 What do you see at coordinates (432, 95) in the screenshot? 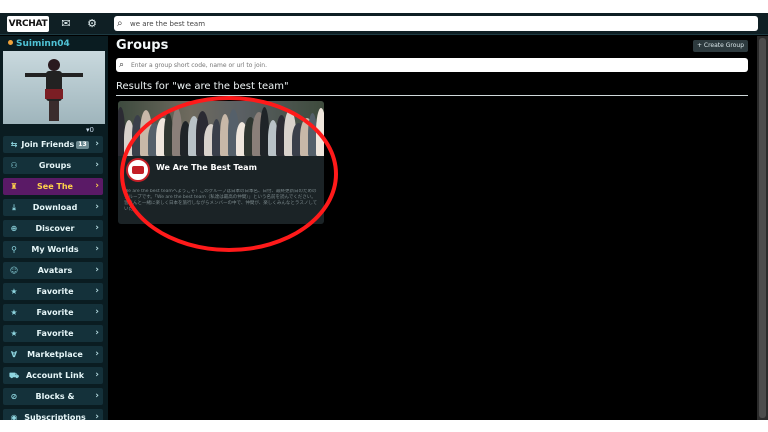
I see `divider` at bounding box center [432, 95].